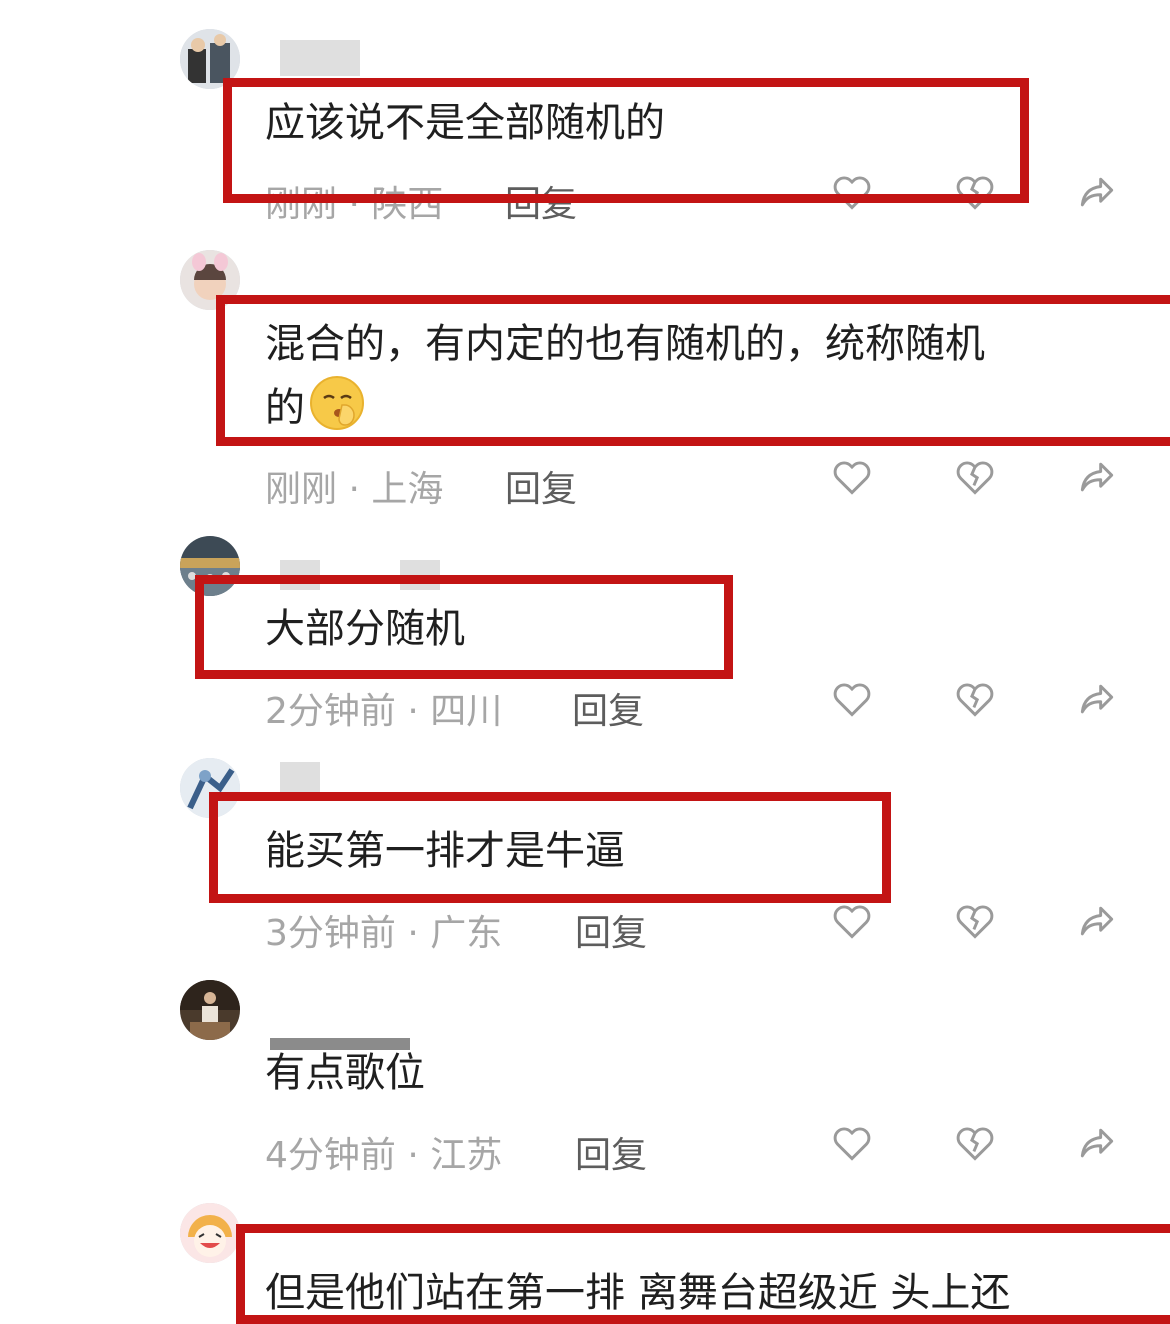 The width and height of the screenshot is (1170, 1324). Describe the element at coordinates (345, 1073) in the screenshot. I see `comment-text: 有点歌位` at that location.